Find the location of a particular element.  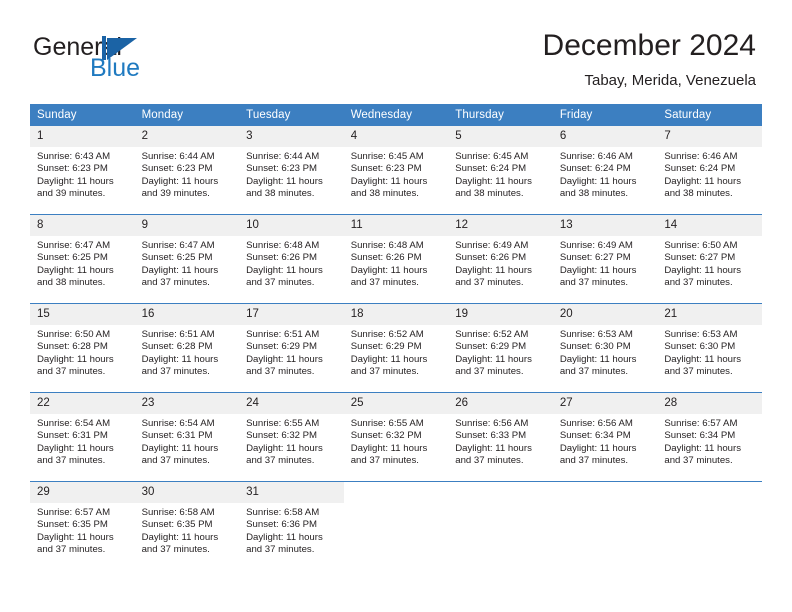

day-number: 2 is located at coordinates (187, 136).